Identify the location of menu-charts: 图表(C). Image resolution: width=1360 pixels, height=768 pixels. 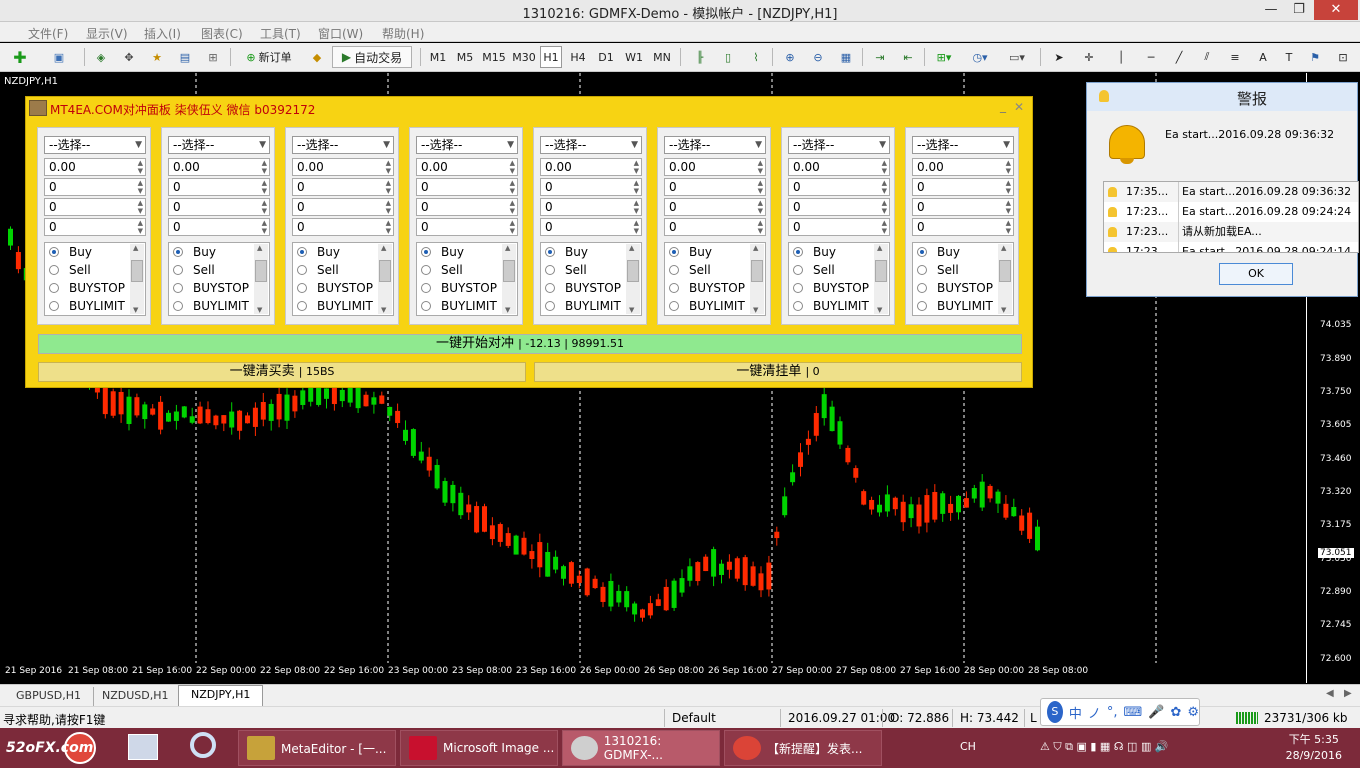
(222, 33).